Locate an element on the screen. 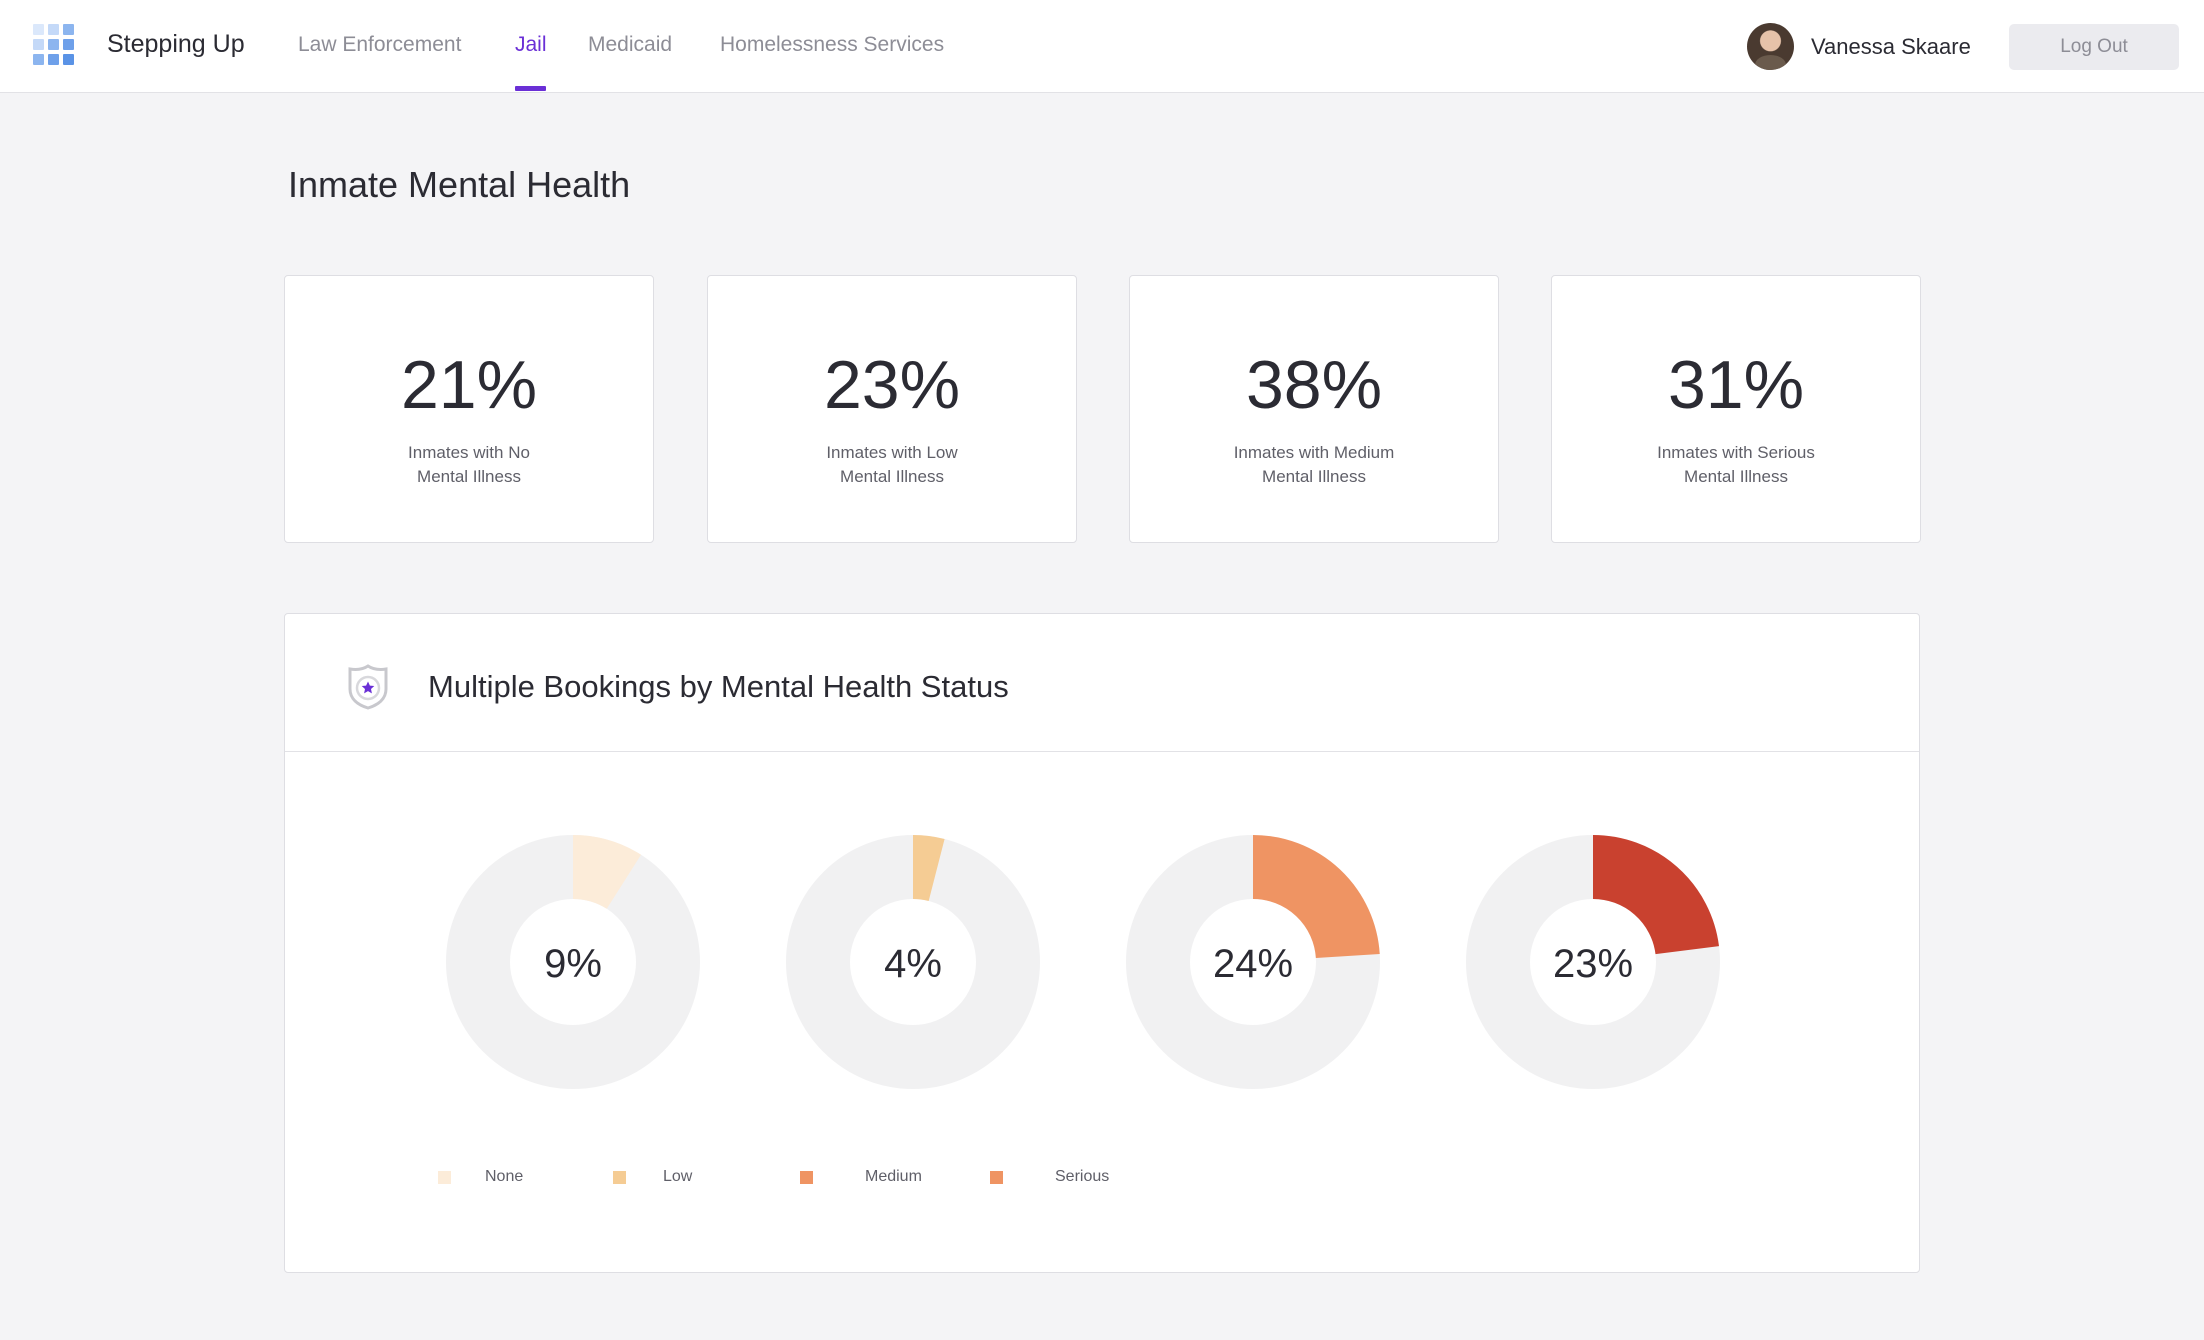 The height and width of the screenshot is (1340, 2204). donut-slice-serious is located at coordinates (1655, 895).